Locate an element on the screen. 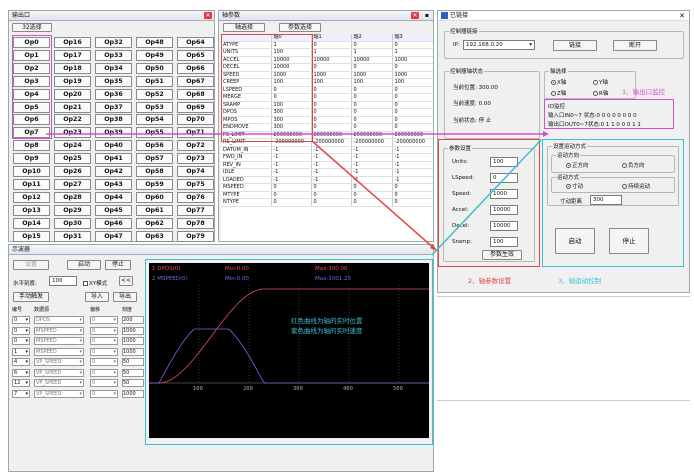  scale-input: 1000 is located at coordinates (133, 393).